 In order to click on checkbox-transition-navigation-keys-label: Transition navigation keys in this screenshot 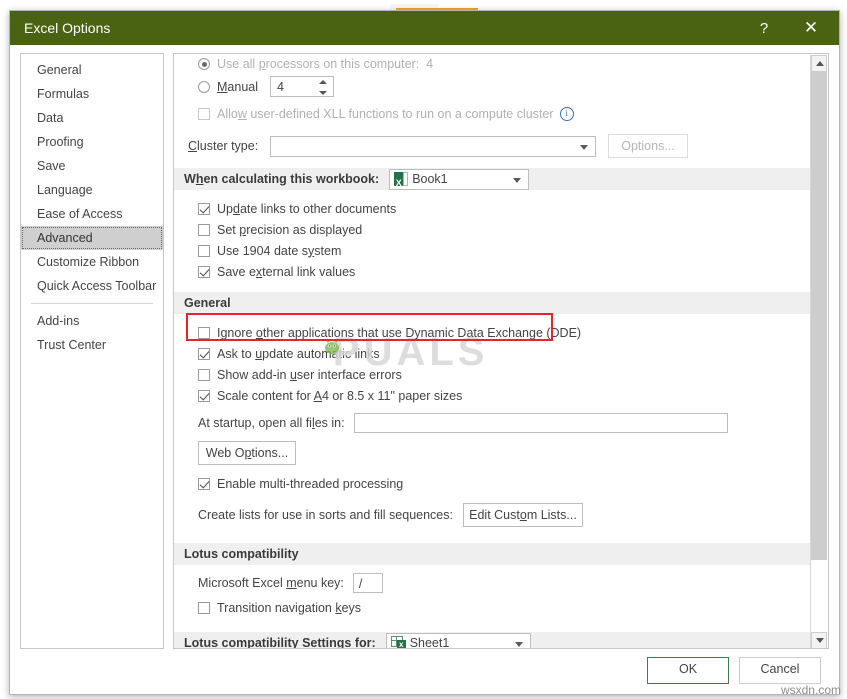, I will do `click(289, 607)`.